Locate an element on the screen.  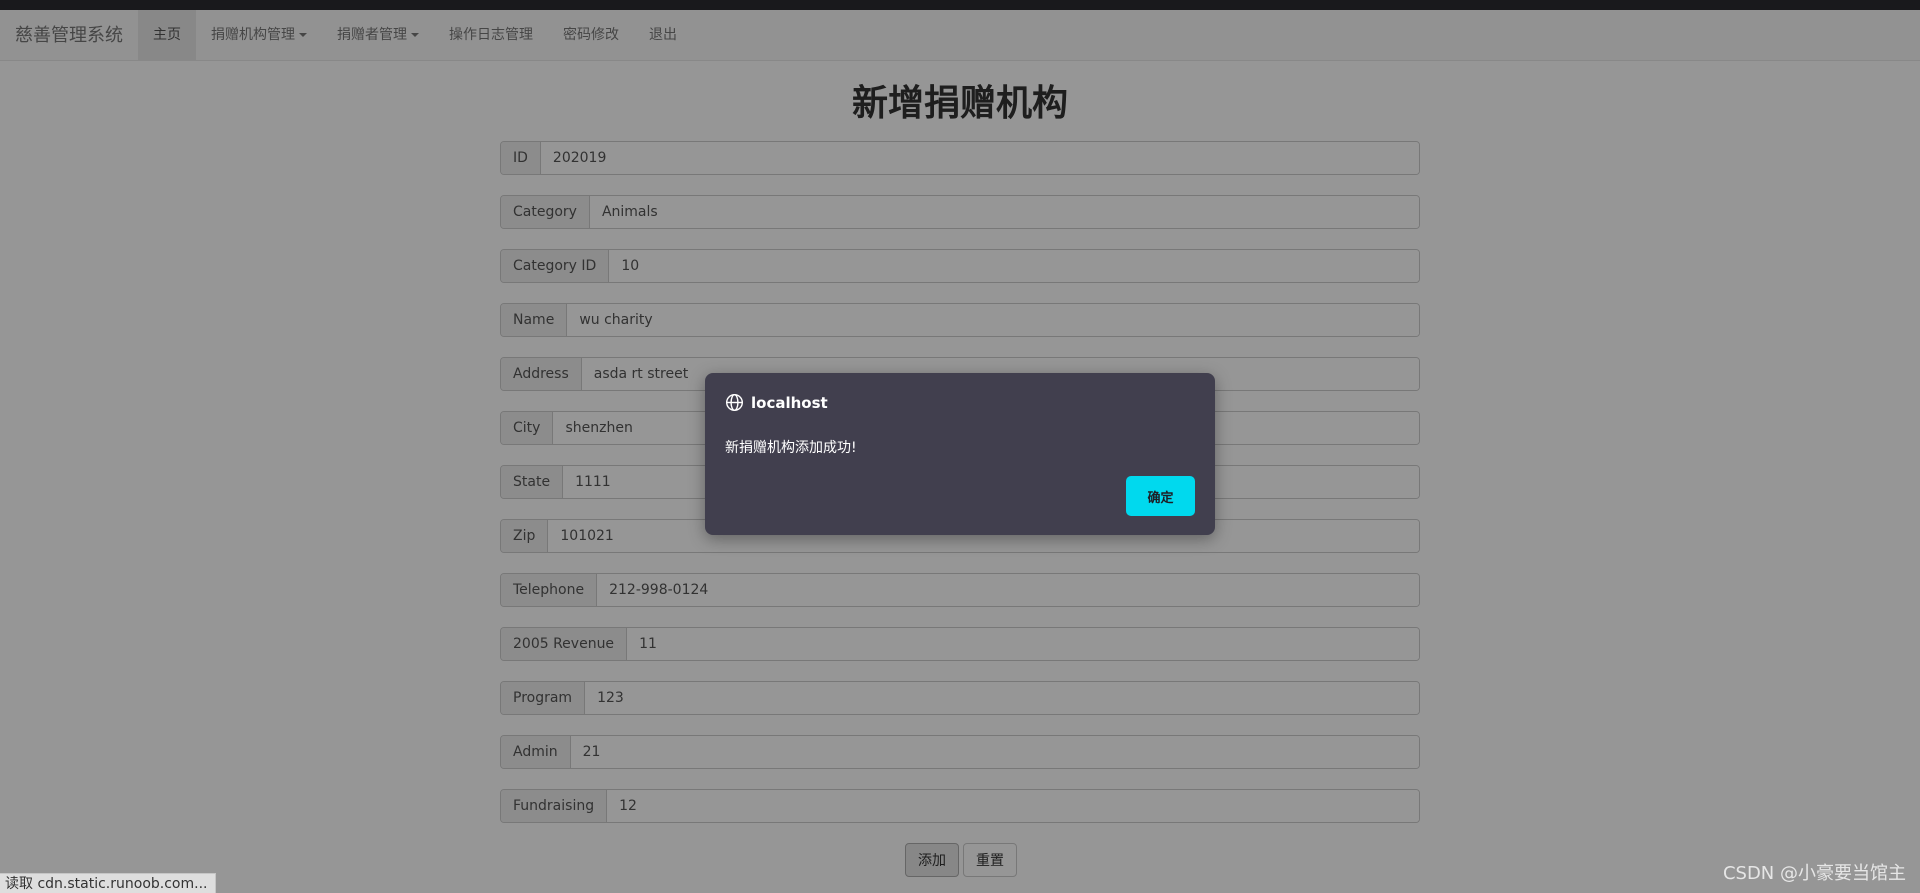
ok-button: 确定 is located at coordinates (1160, 496).